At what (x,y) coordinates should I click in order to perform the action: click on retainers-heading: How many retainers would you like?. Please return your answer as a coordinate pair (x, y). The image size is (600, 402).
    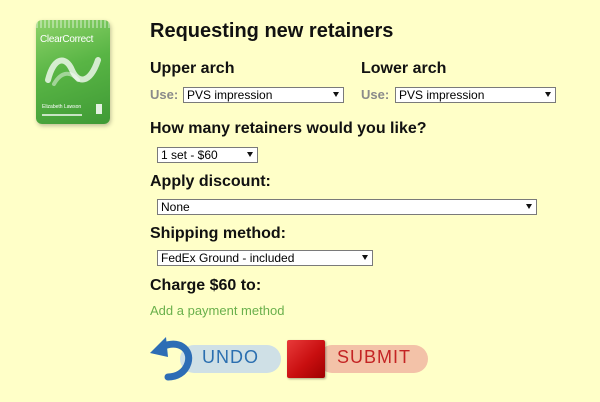
    Looking at the image, I should click on (288, 128).